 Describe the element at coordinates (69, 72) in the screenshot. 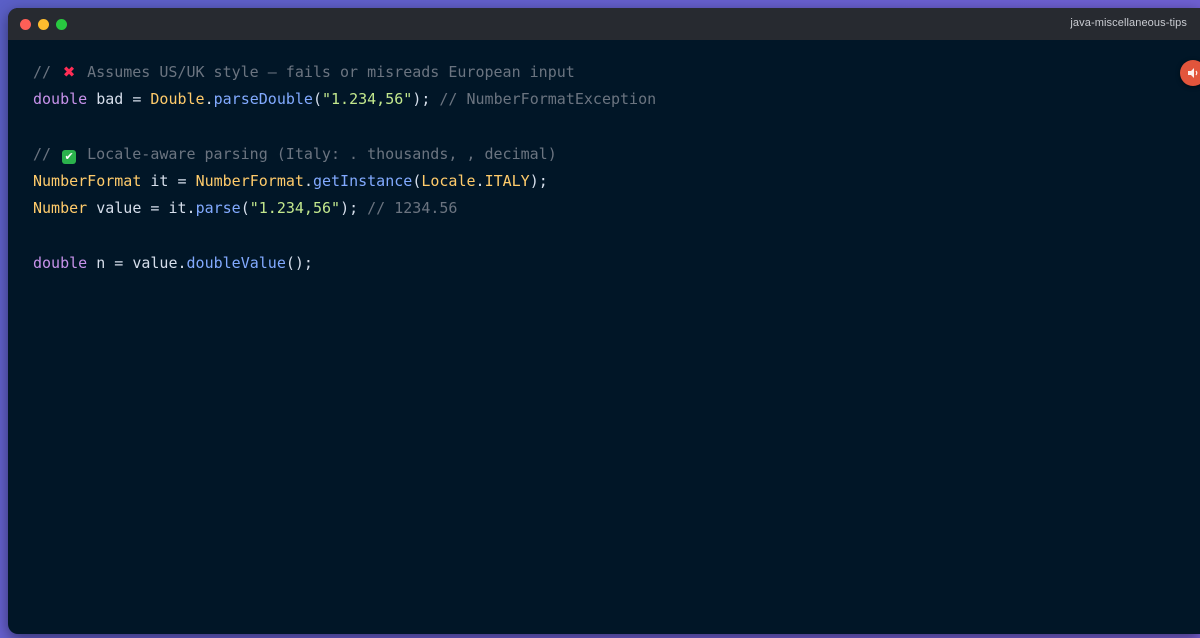

I see `x-mark-icon: ✖` at that location.